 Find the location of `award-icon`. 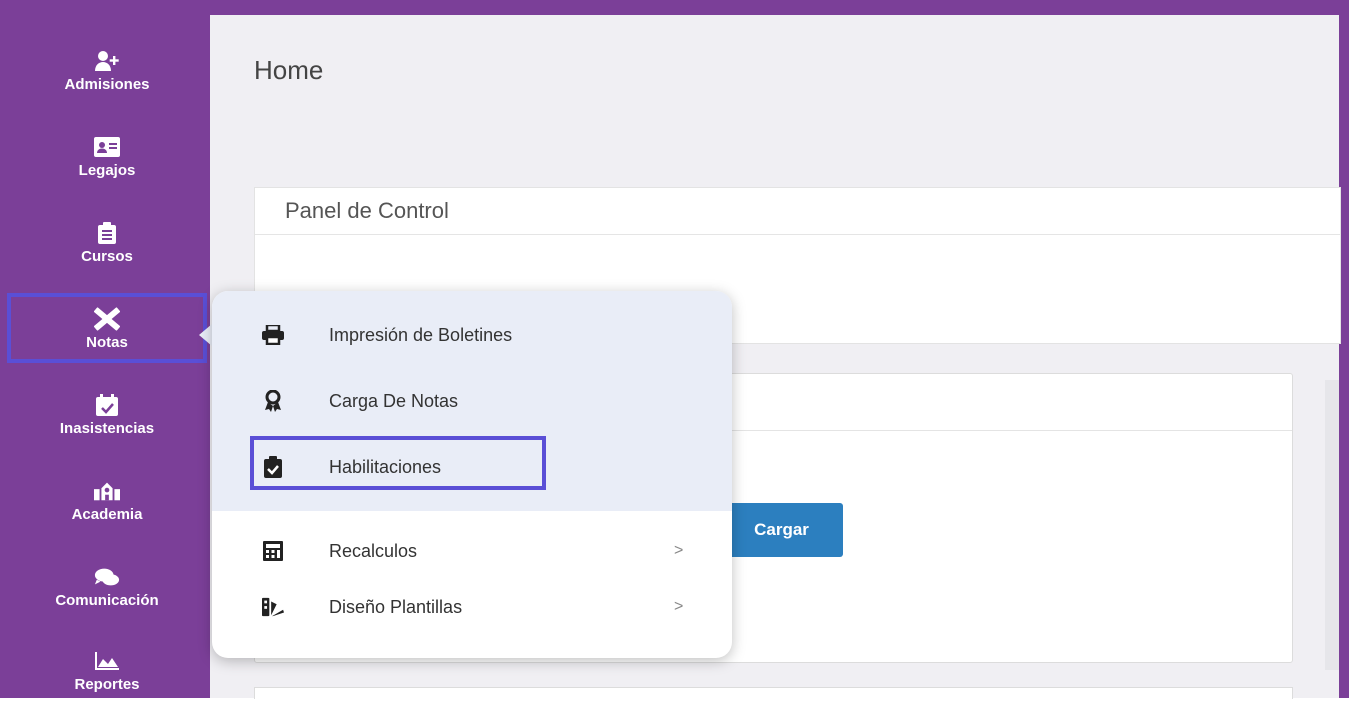

award-icon is located at coordinates (273, 401).